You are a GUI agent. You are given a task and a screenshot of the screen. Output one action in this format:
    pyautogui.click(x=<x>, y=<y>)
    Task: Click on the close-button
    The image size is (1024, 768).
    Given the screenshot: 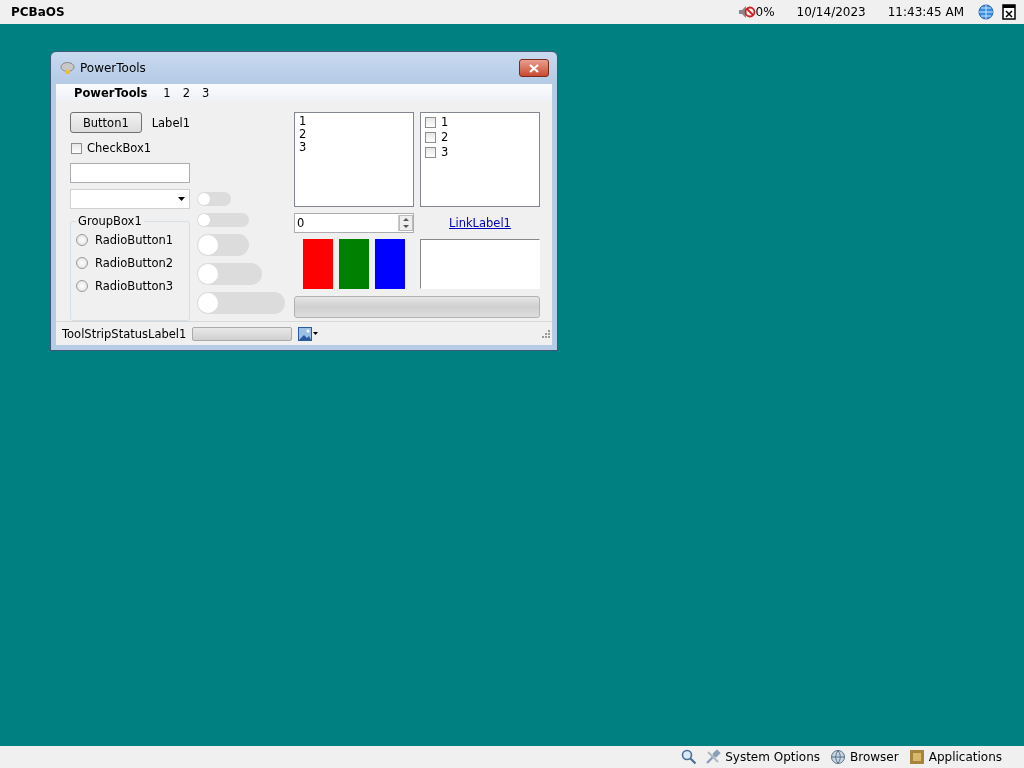 What is the action you would take?
    pyautogui.click(x=534, y=68)
    